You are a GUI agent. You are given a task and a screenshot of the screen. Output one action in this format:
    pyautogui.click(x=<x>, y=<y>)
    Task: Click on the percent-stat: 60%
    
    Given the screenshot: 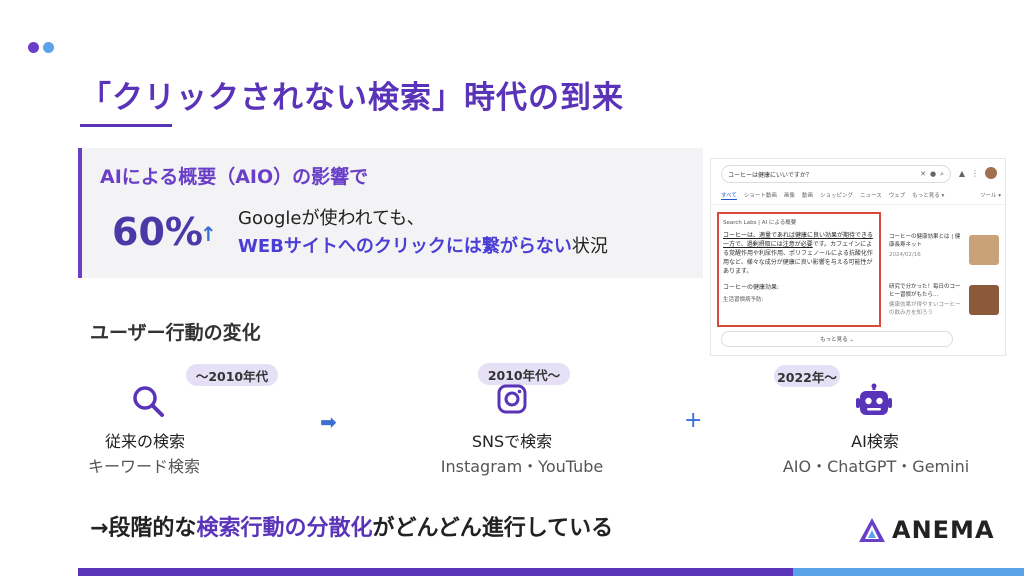 What is the action you would take?
    pyautogui.click(x=157, y=232)
    